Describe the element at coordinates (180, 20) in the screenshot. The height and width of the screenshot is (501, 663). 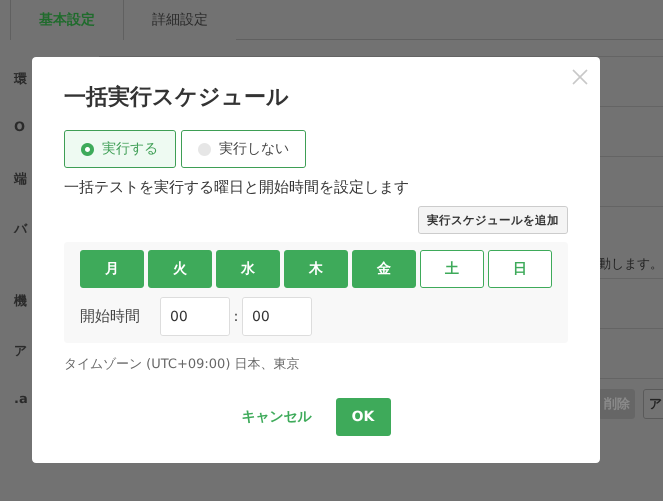
I see `tab: 詳細設定` at that location.